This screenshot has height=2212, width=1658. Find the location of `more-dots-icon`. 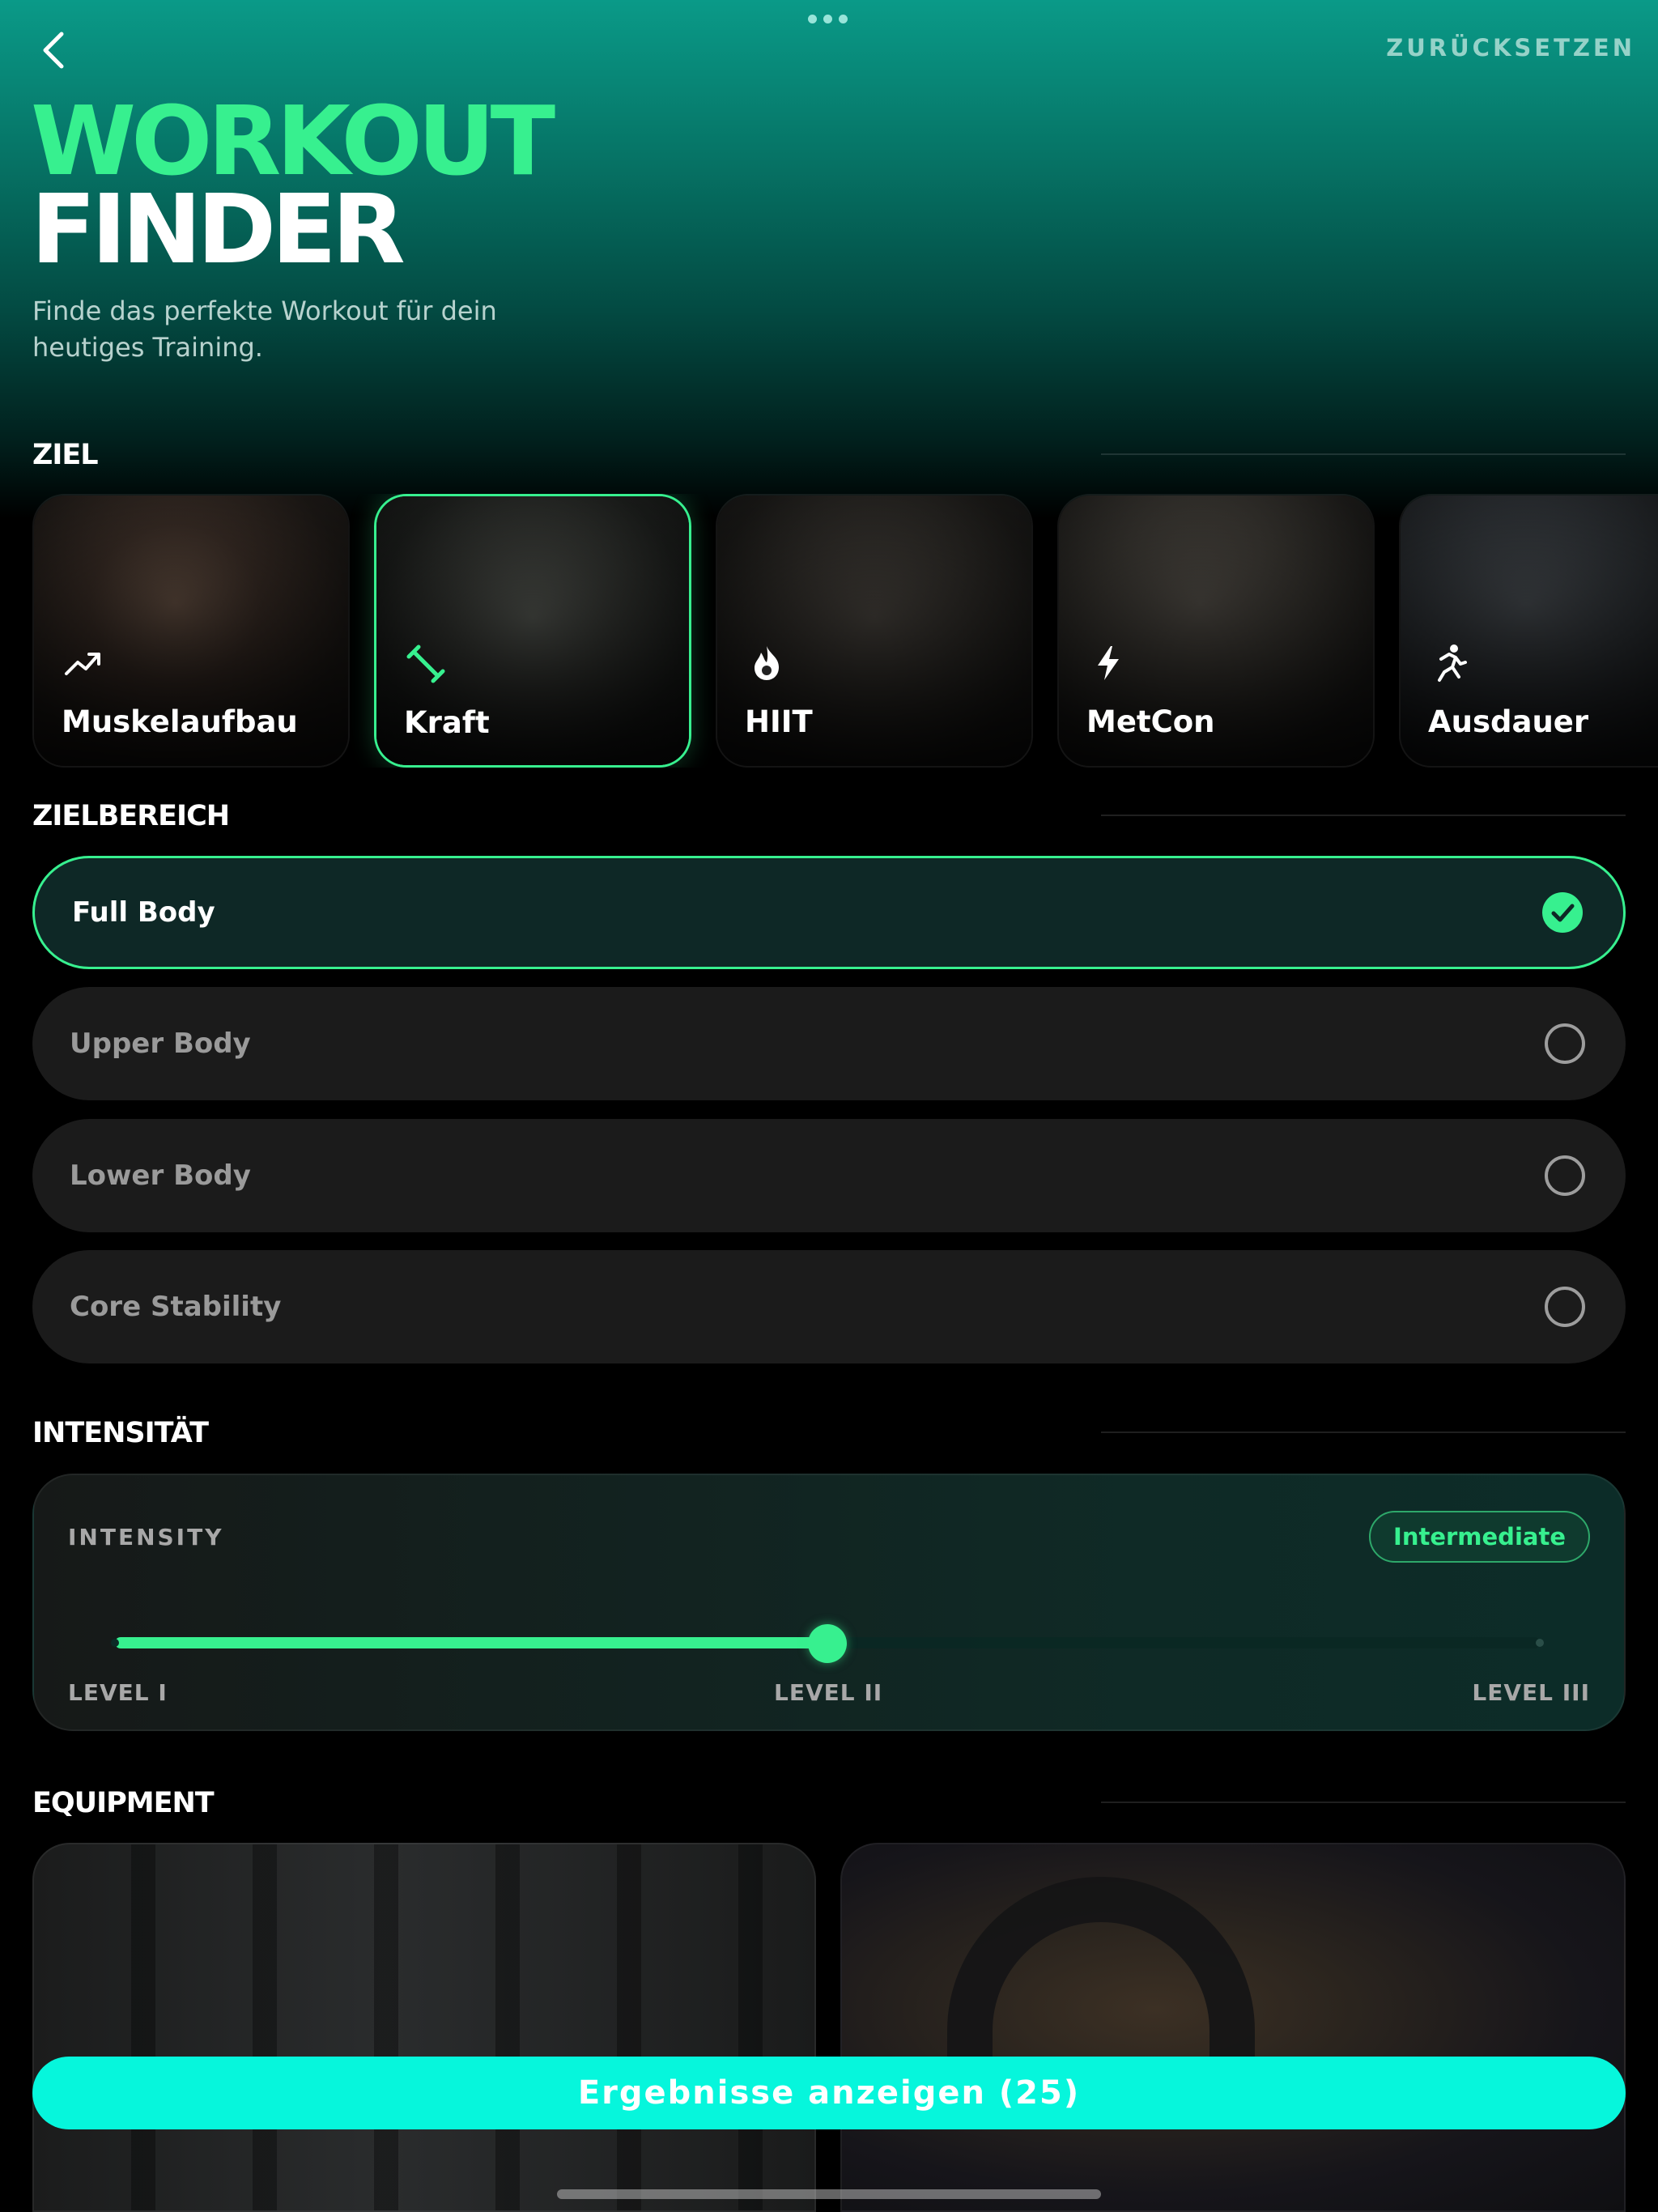

more-dots-icon is located at coordinates (828, 19).